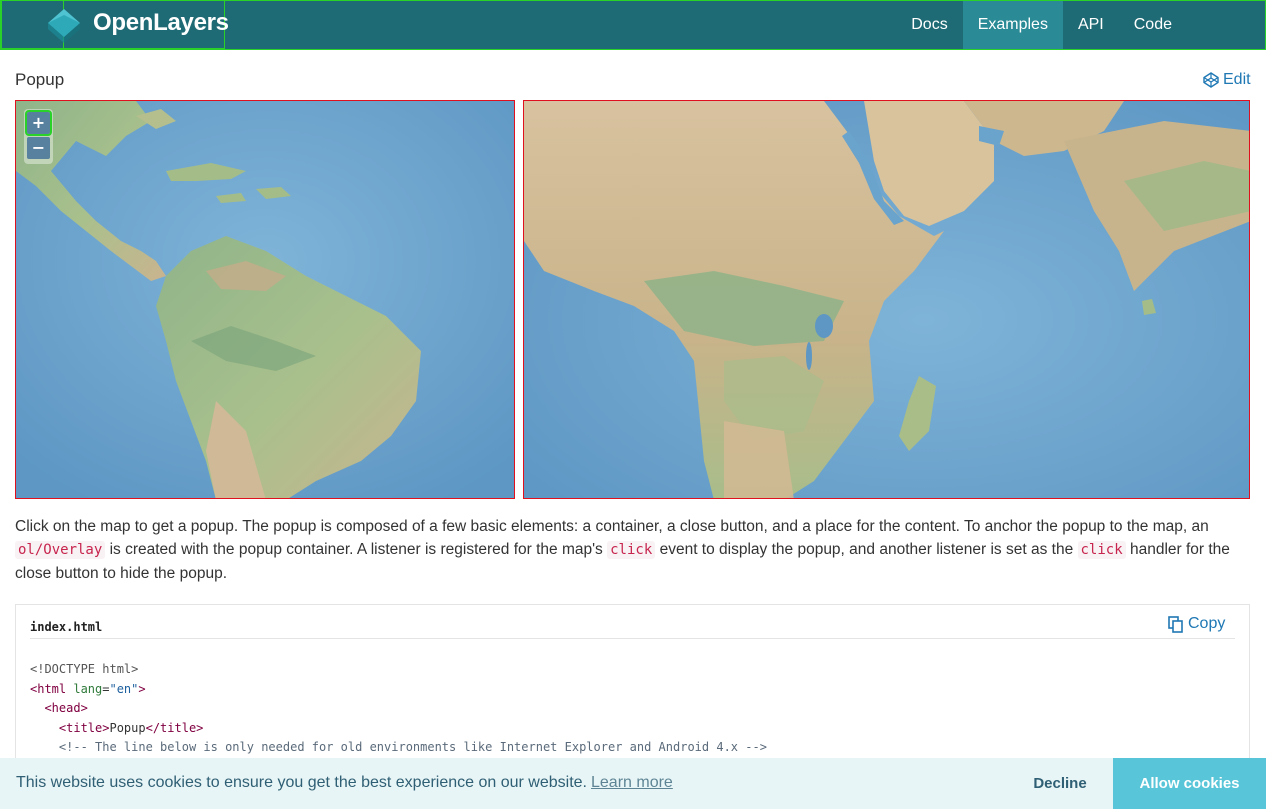 Image resolution: width=1280 pixels, height=809 pixels. What do you see at coordinates (64, 26) in the screenshot?
I see `openlayers-logo-icon` at bounding box center [64, 26].